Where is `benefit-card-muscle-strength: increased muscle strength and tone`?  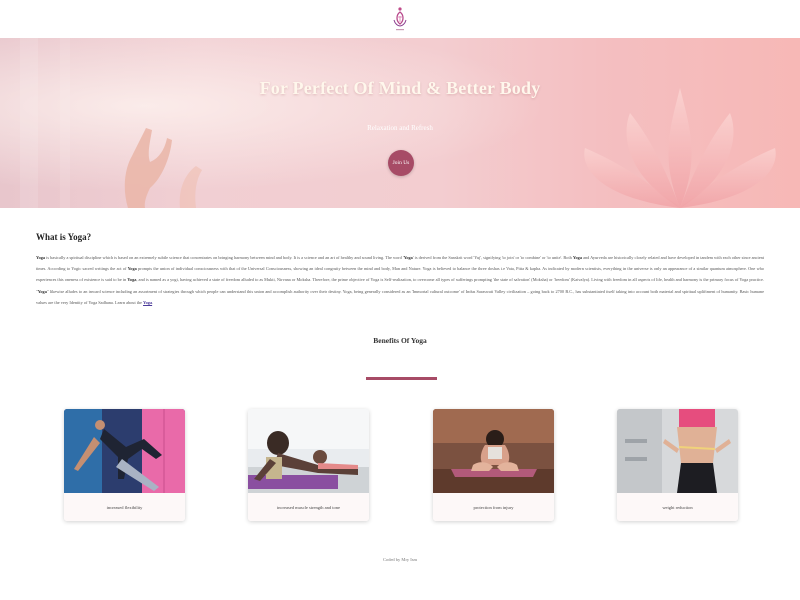 benefit-card-muscle-strength: increased muscle strength and tone is located at coordinates (308, 465).